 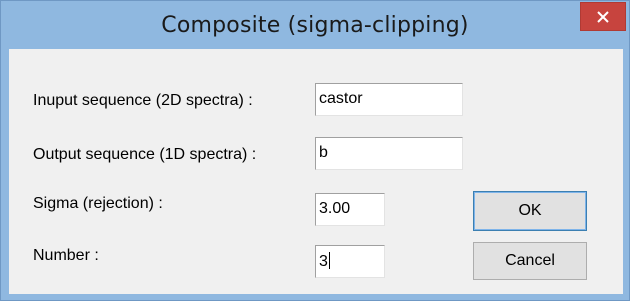 What do you see at coordinates (323, 261) in the screenshot?
I see `number-value: 3` at bounding box center [323, 261].